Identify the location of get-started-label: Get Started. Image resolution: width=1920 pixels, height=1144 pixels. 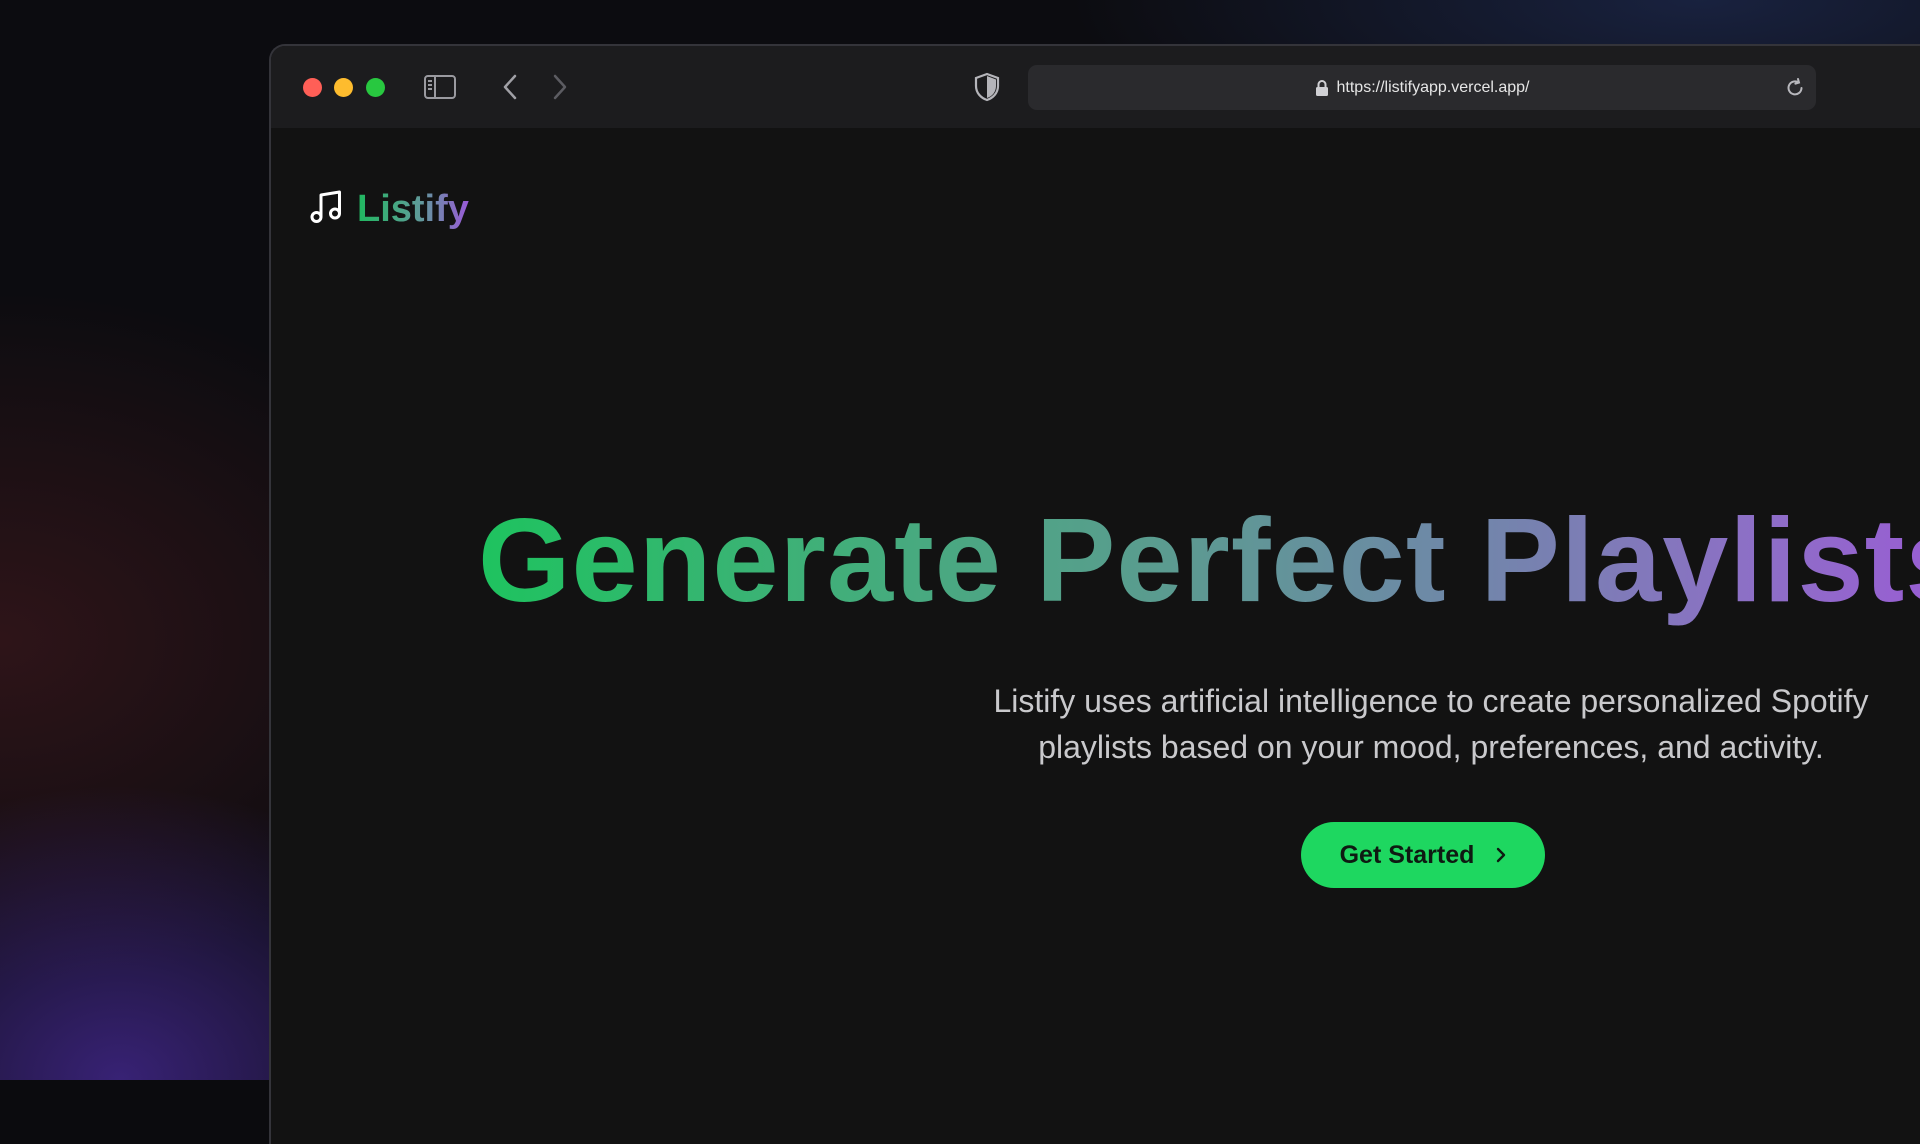
(1407, 854).